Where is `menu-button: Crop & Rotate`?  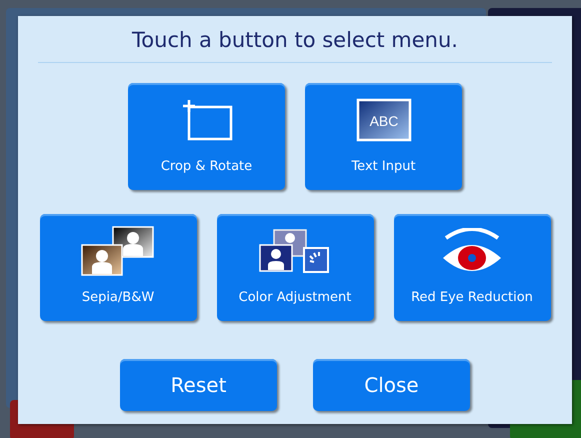 menu-button: Crop & Rotate is located at coordinates (206, 136).